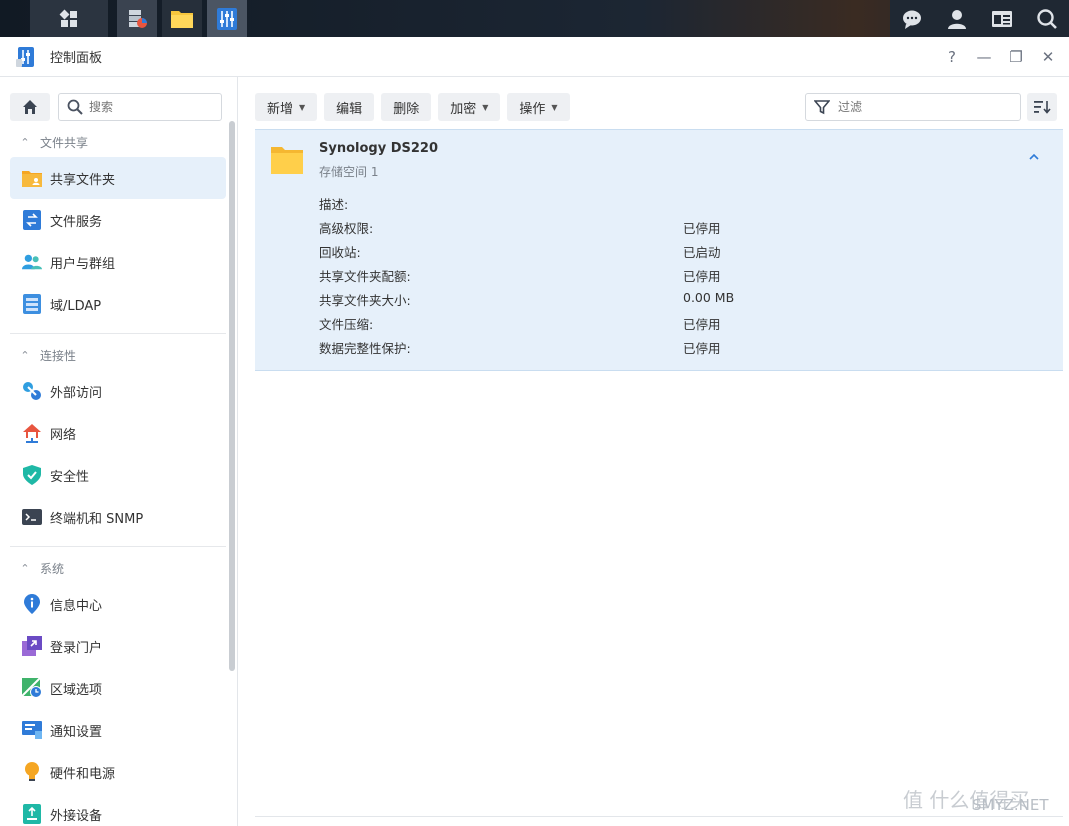  I want to click on main-menu-button, so click(69, 18).